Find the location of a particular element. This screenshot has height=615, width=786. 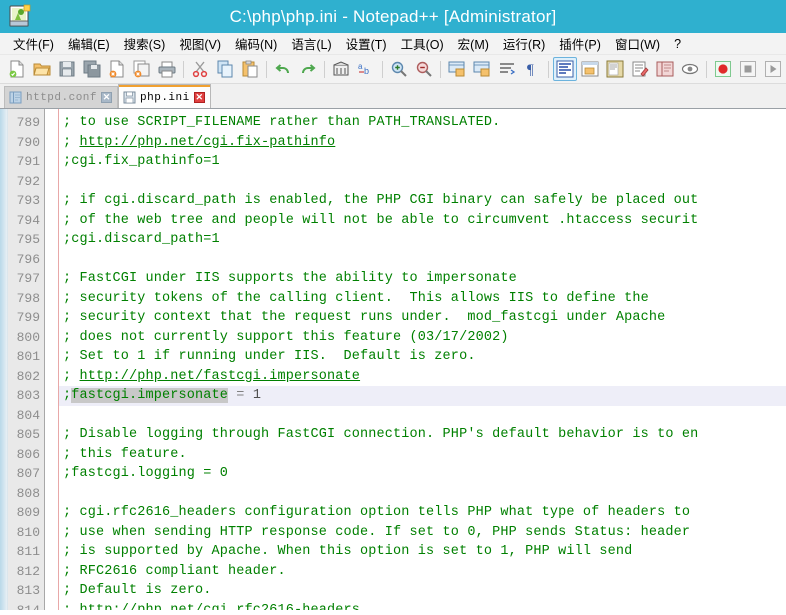

line-number: 805 is located at coordinates (28, 434).